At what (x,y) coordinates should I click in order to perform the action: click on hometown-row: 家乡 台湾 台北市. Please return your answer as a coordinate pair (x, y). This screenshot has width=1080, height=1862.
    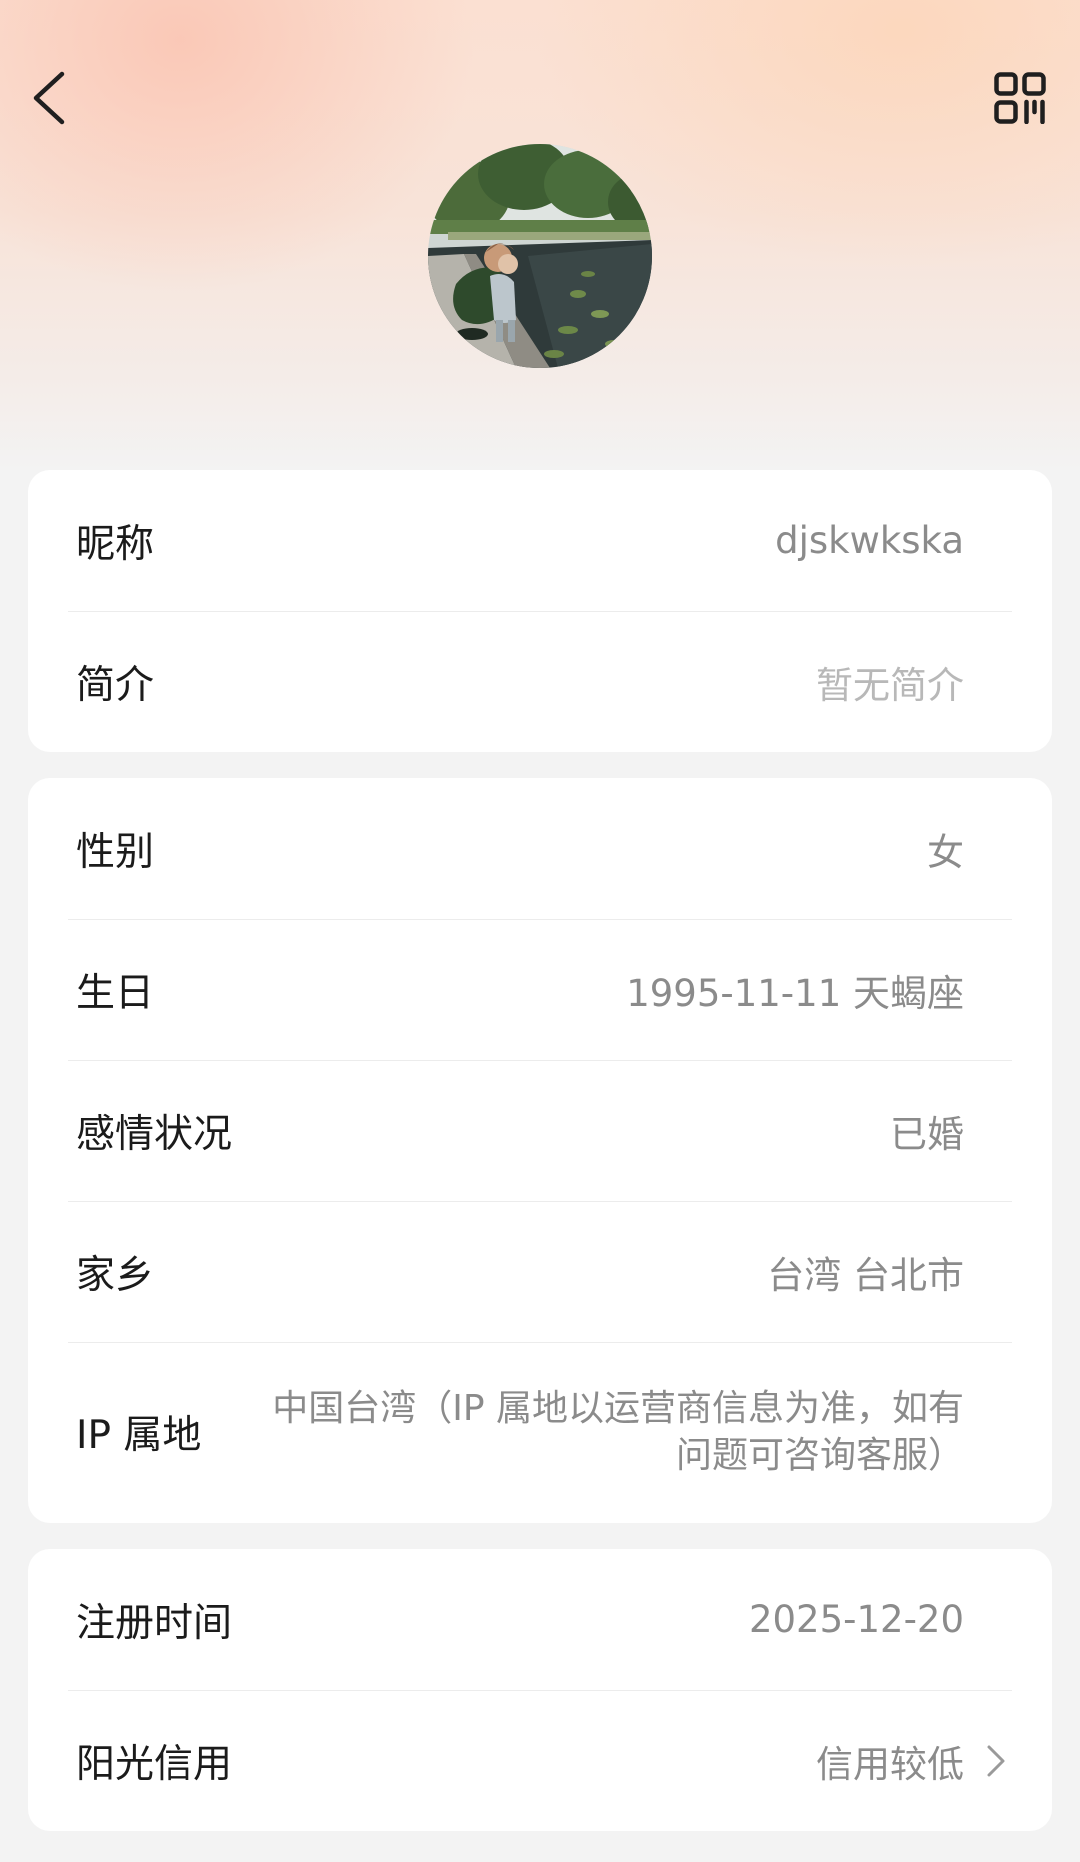
    Looking at the image, I should click on (540, 1271).